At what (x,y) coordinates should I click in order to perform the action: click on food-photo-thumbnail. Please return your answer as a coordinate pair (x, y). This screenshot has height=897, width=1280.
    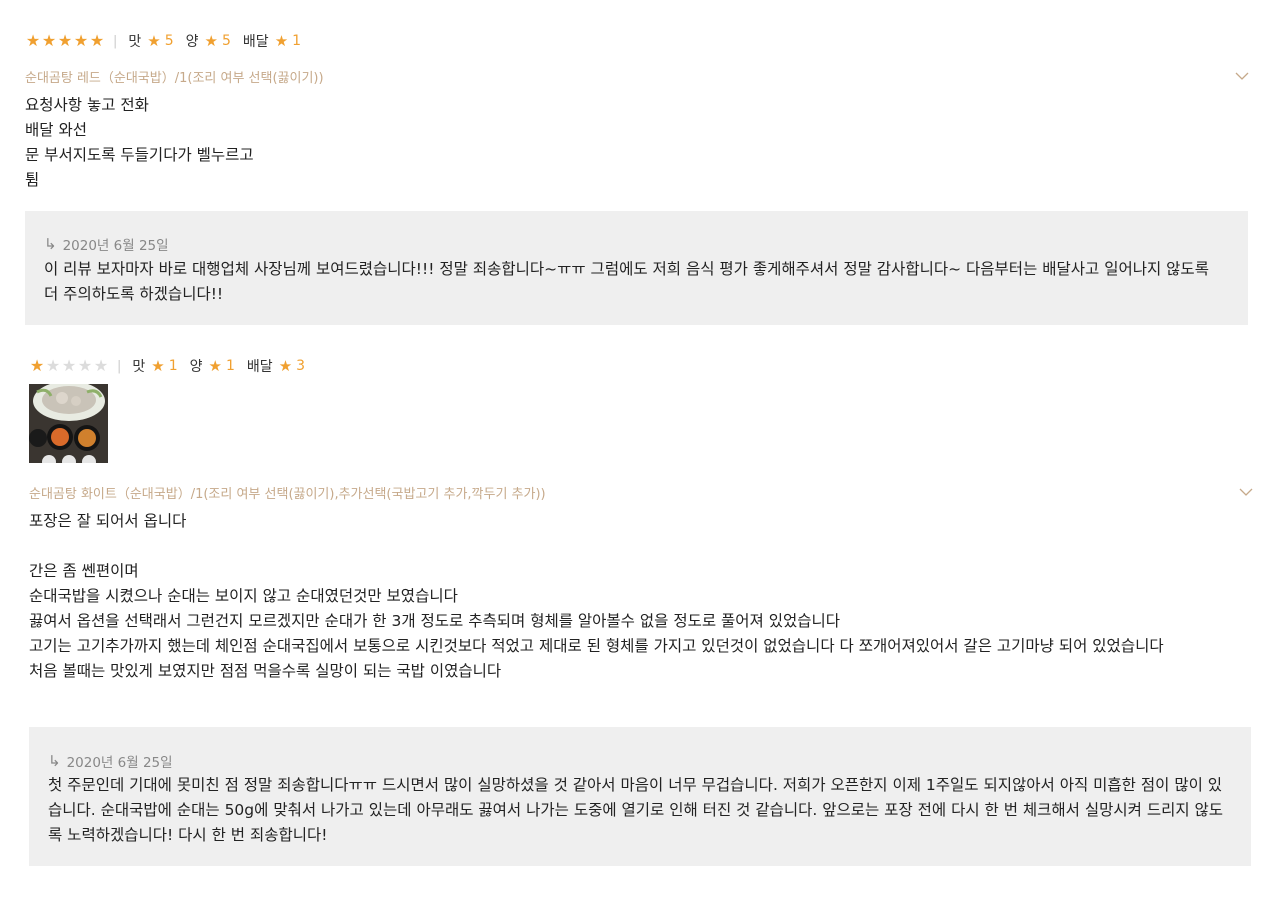
    Looking at the image, I should click on (68, 423).